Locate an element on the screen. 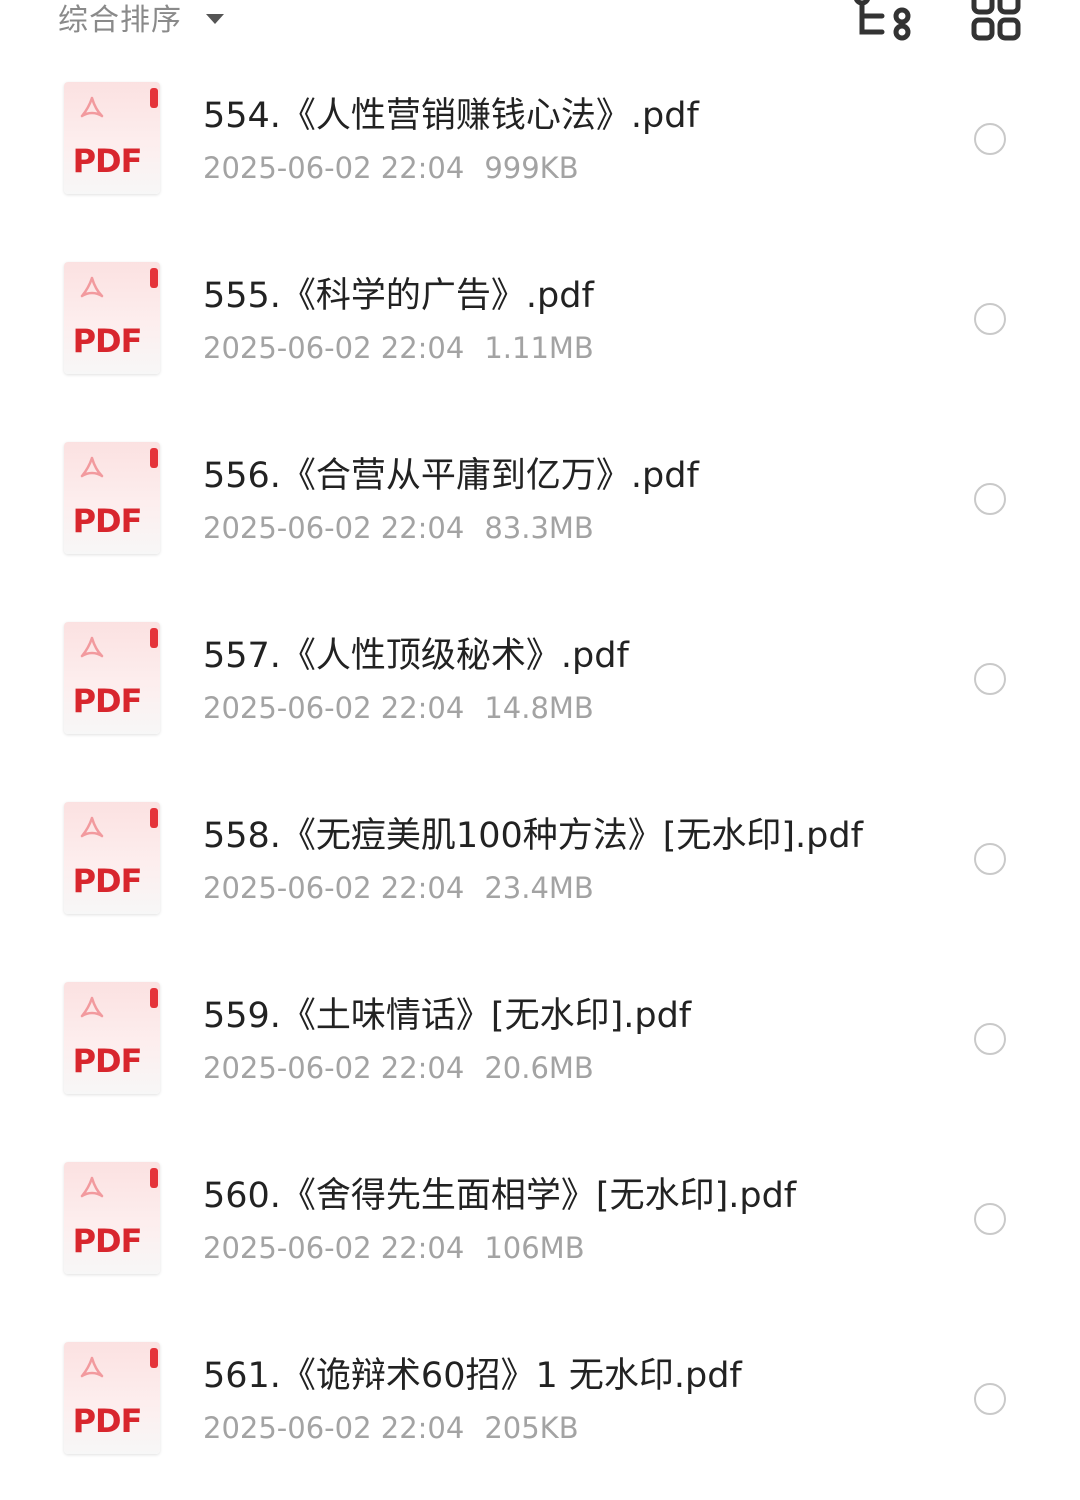  file-size: 106MB is located at coordinates (534, 1248).